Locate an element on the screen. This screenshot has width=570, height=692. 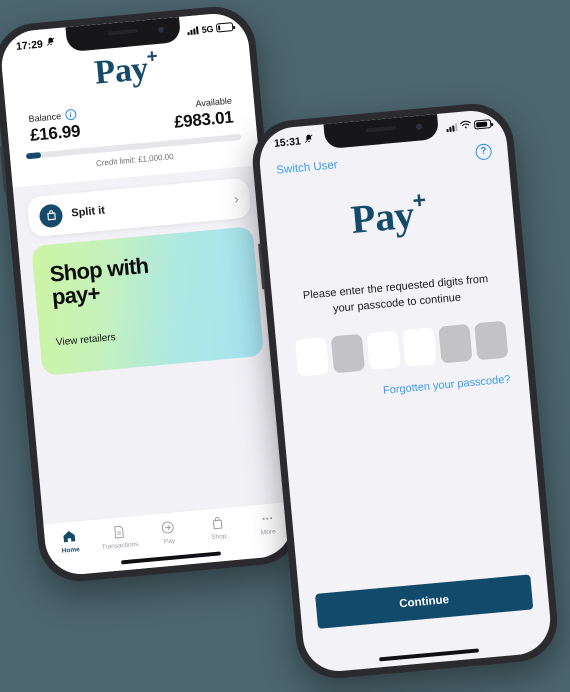
status-left-passcode: 15:31 is located at coordinates (293, 141).